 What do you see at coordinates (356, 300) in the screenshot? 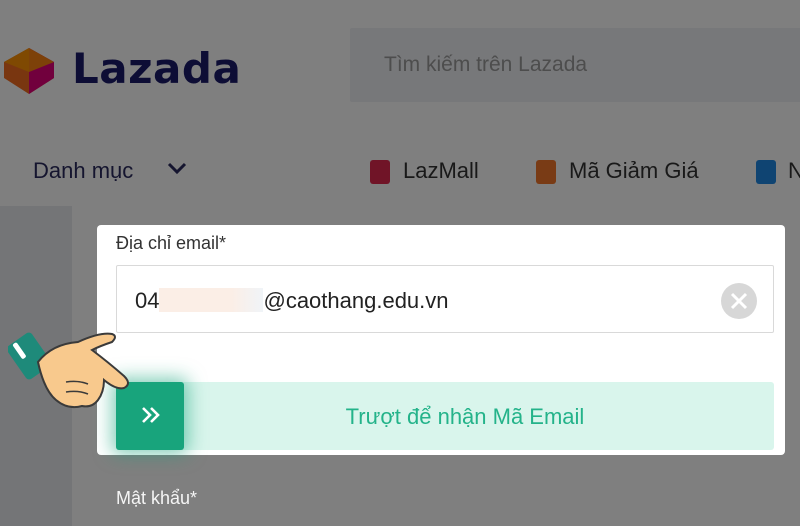
I see `email-value-suffix: @caothang.edu.vn` at bounding box center [356, 300].